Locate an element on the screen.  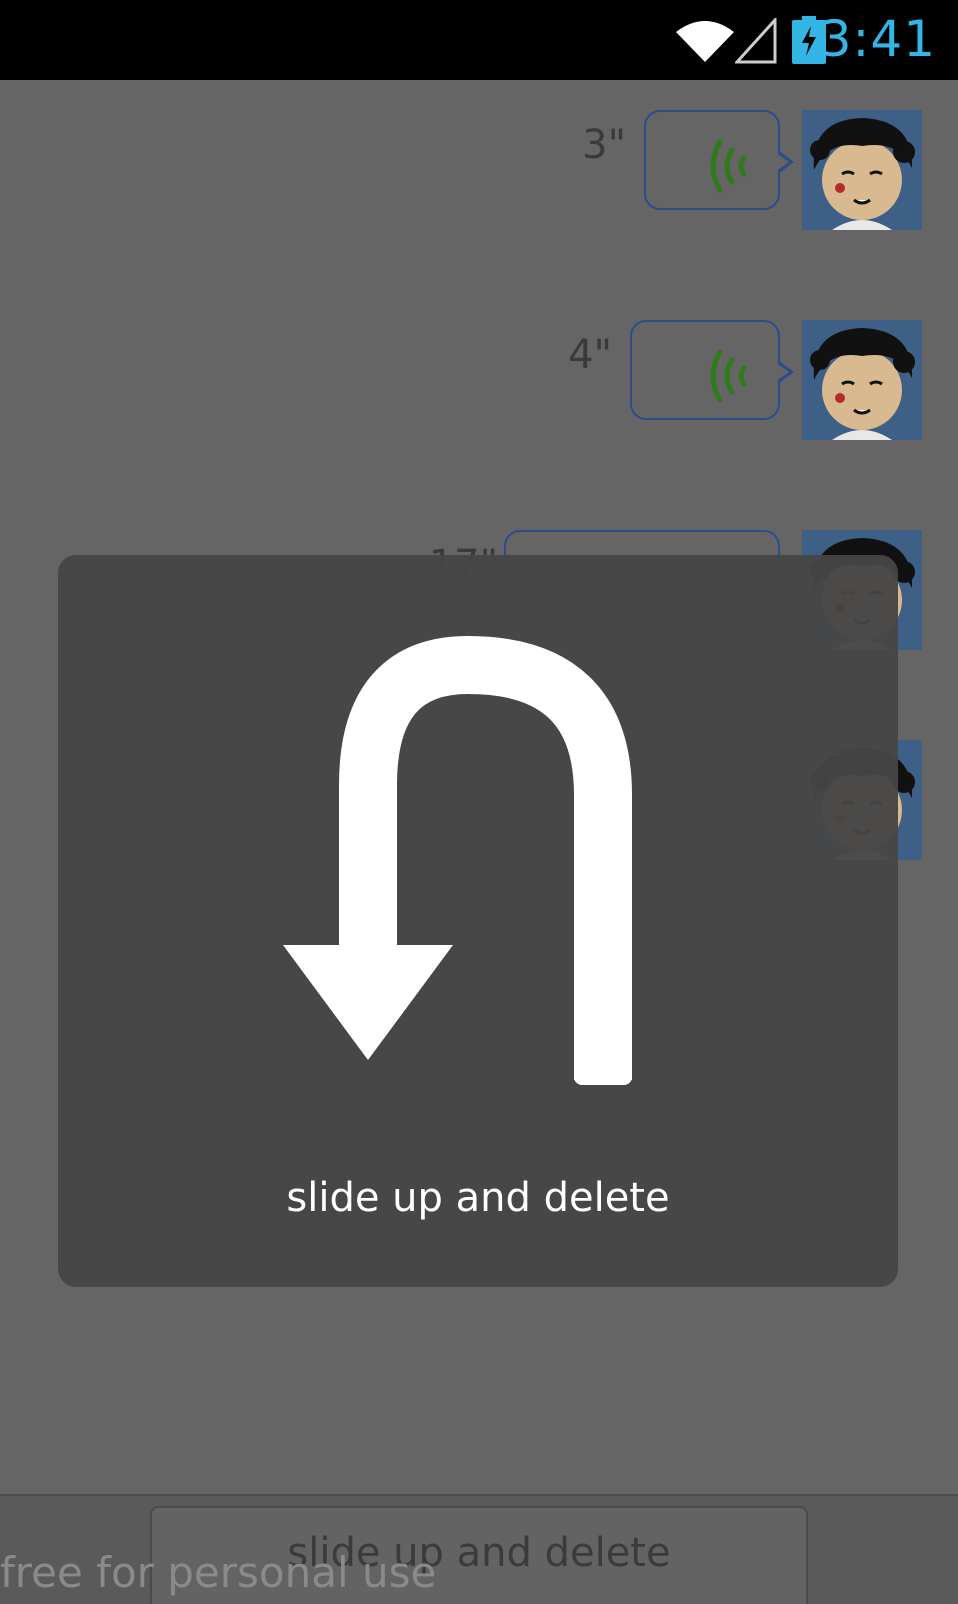
voice-duration: 4" is located at coordinates (590, 355).